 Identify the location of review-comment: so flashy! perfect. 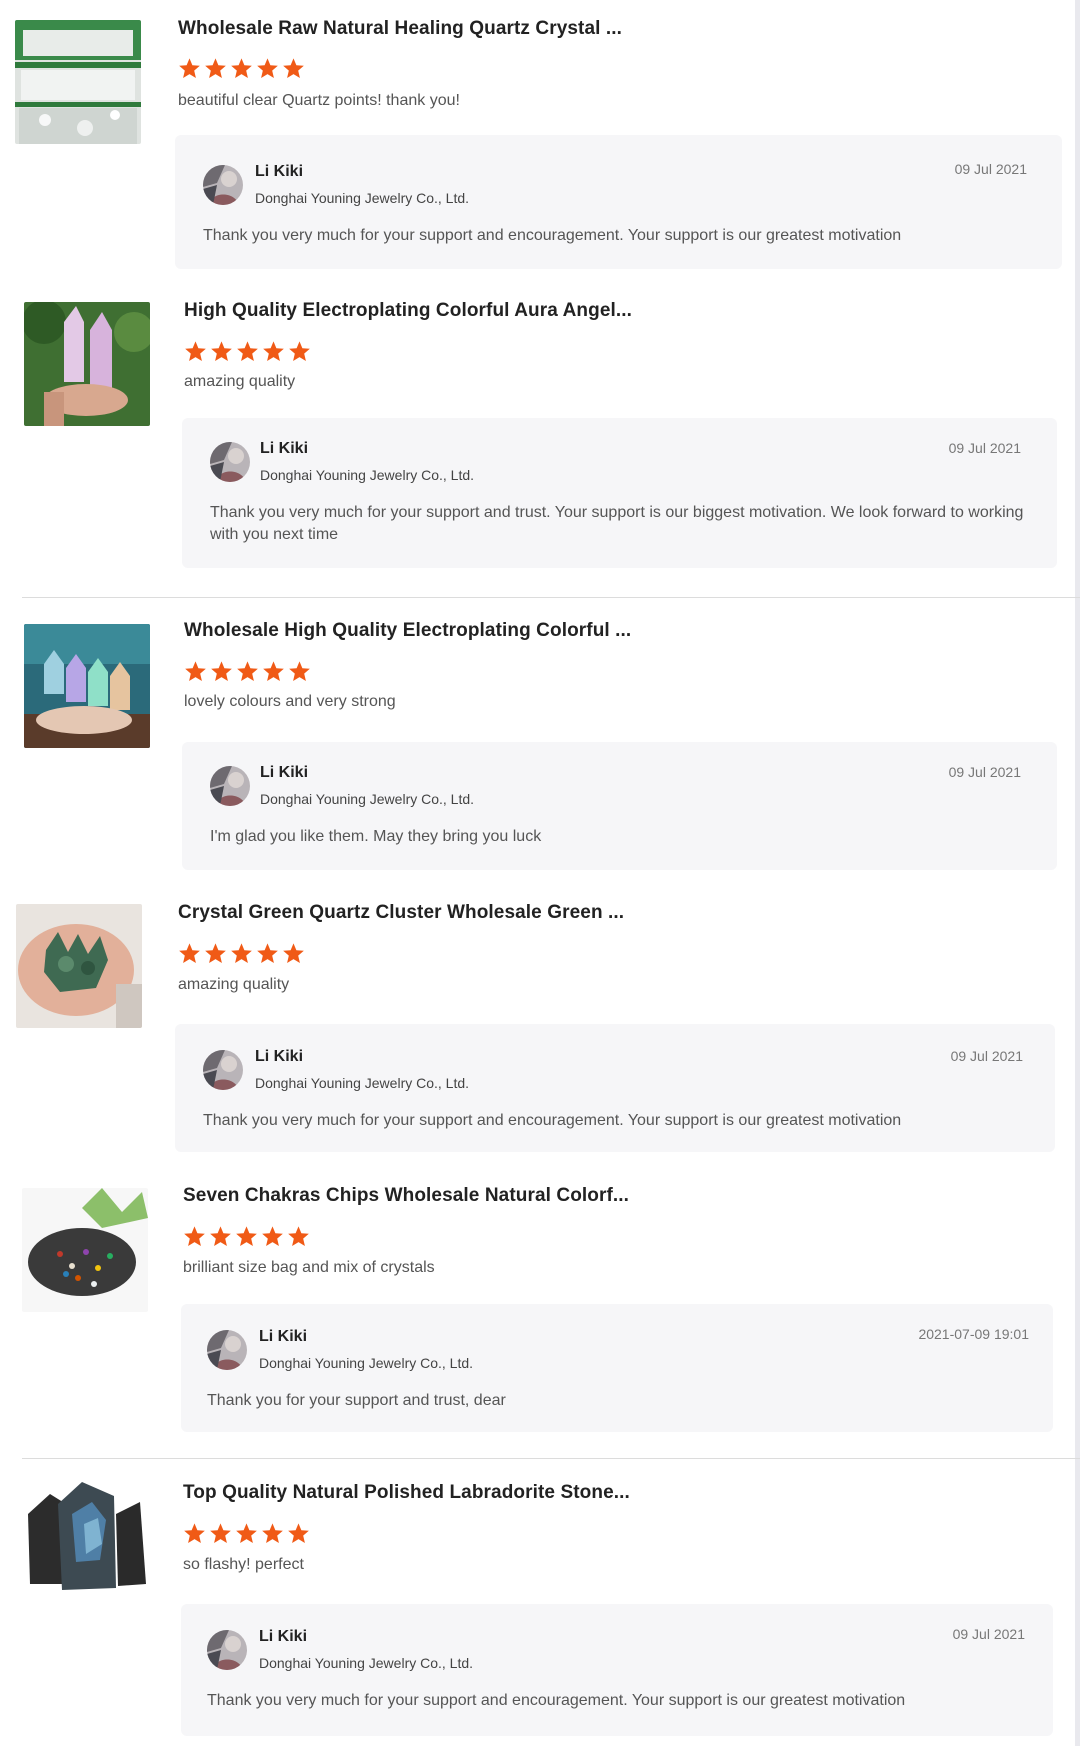
(243, 1564).